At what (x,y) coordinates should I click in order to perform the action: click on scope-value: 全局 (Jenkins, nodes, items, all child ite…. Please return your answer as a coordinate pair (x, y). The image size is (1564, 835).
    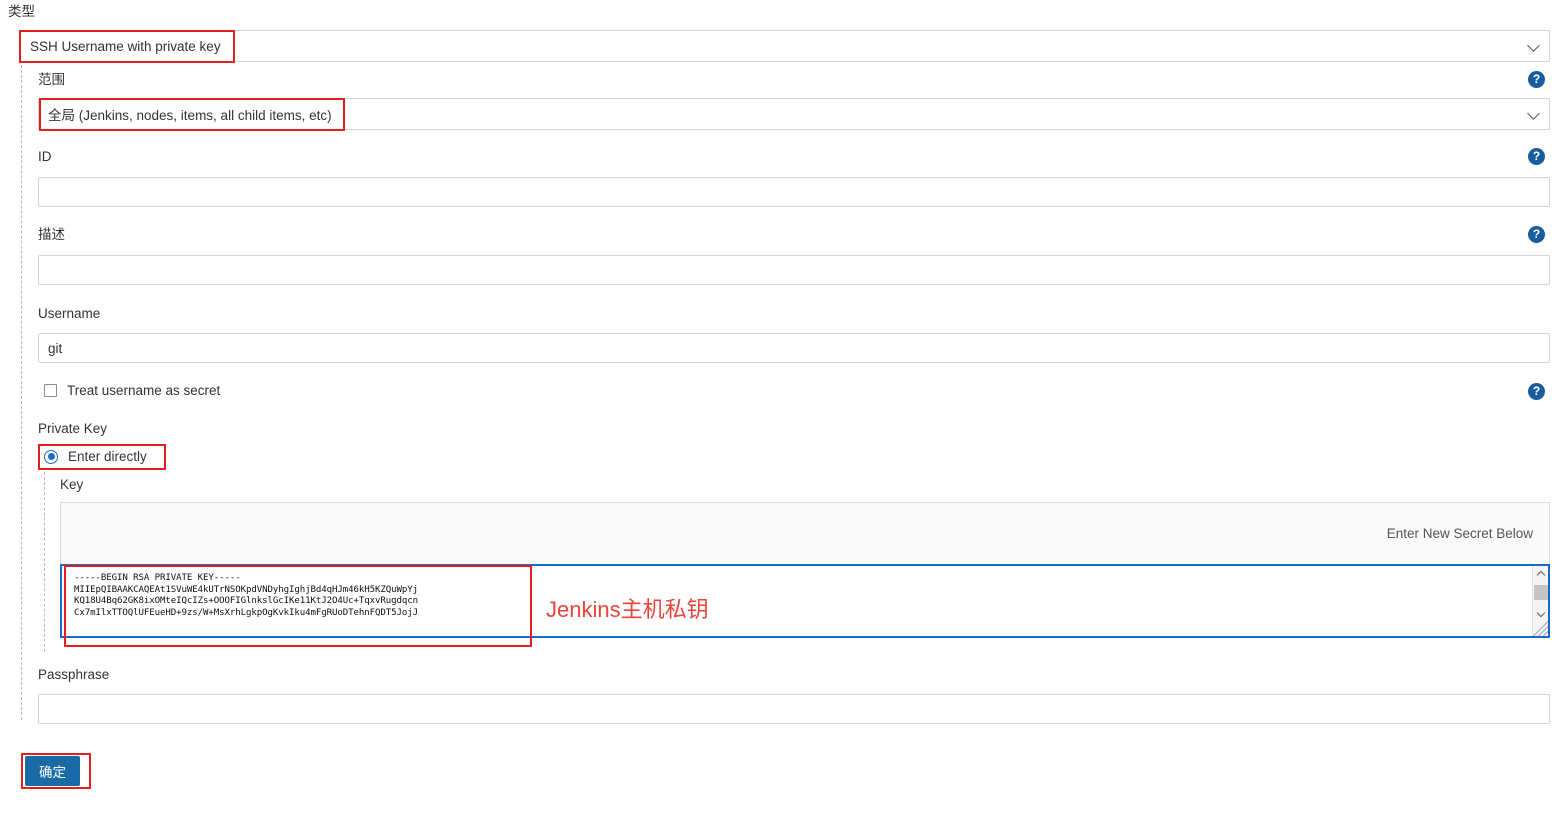
    Looking at the image, I should click on (190, 114).